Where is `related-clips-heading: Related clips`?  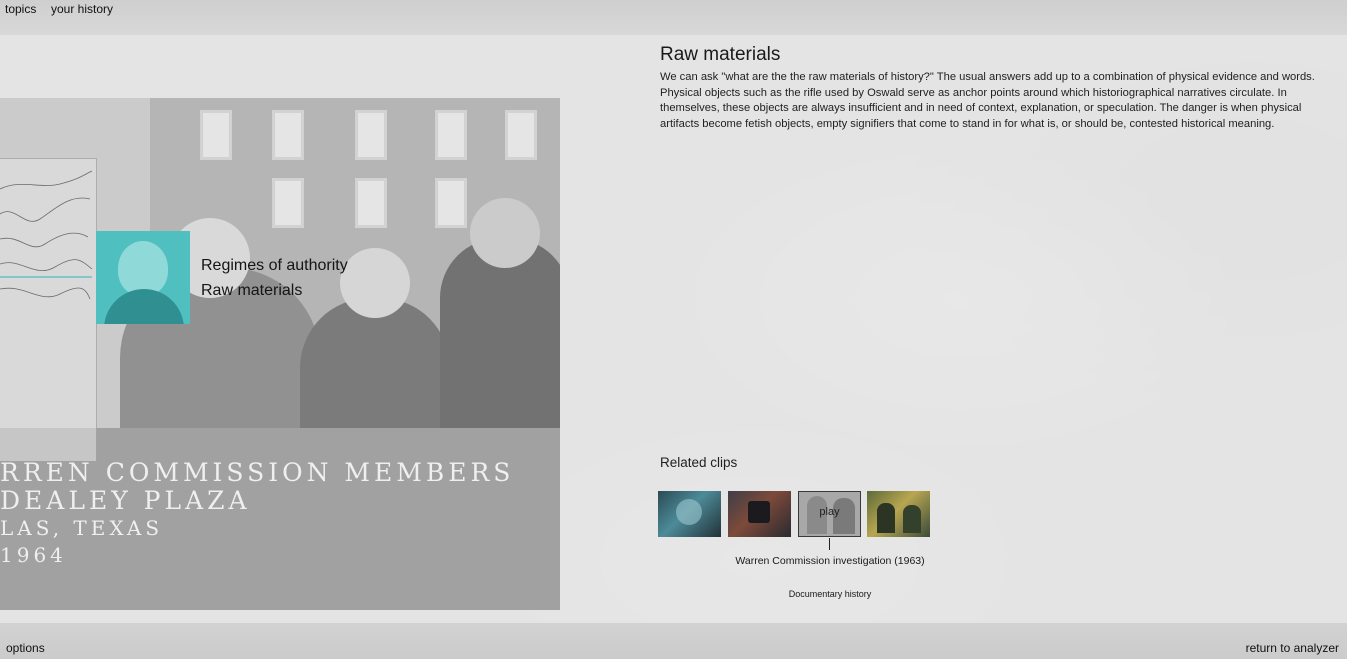 related-clips-heading: Related clips is located at coordinates (699, 462).